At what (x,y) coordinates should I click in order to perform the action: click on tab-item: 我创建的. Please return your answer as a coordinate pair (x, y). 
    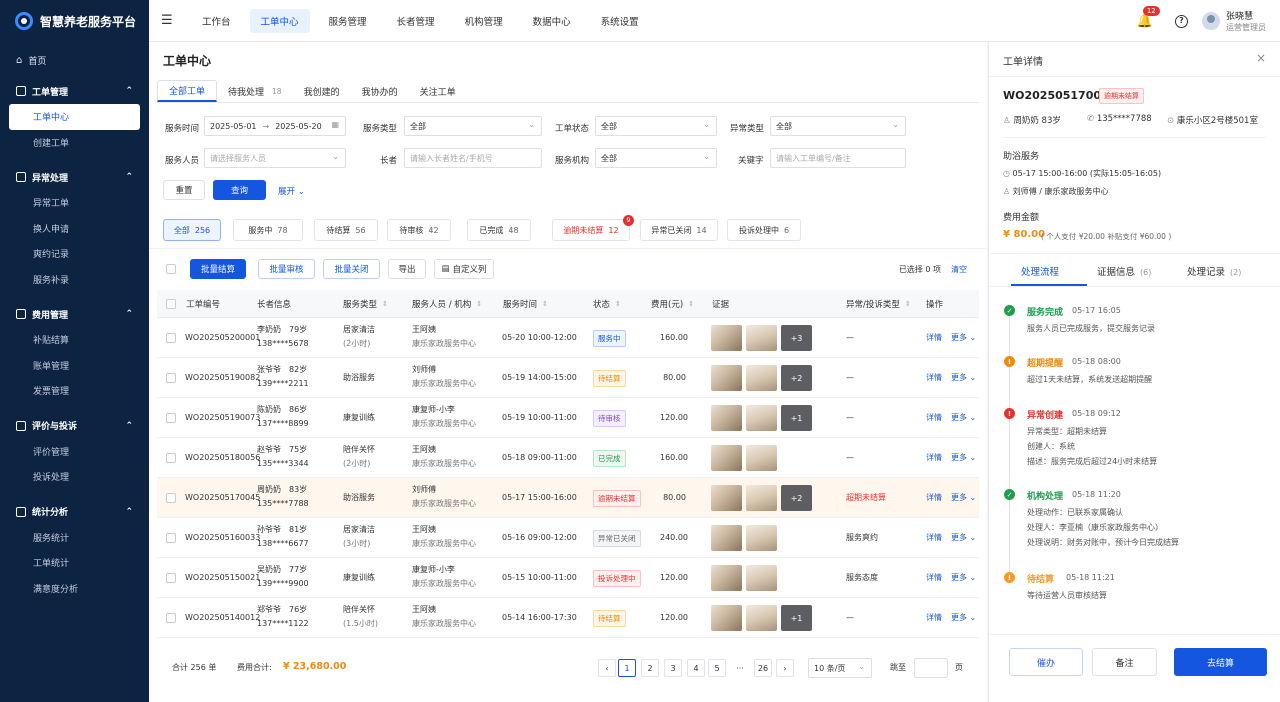
    Looking at the image, I should click on (322, 91).